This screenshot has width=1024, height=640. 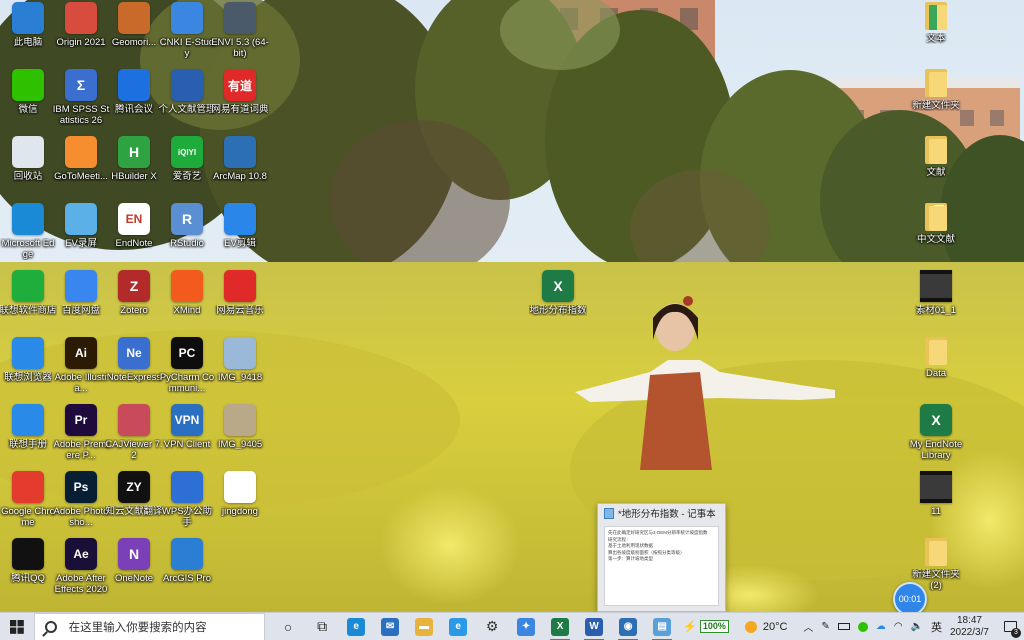 What do you see at coordinates (971, 626) in the screenshot?
I see `clock: 18:47 2022/3/7` at bounding box center [971, 626].